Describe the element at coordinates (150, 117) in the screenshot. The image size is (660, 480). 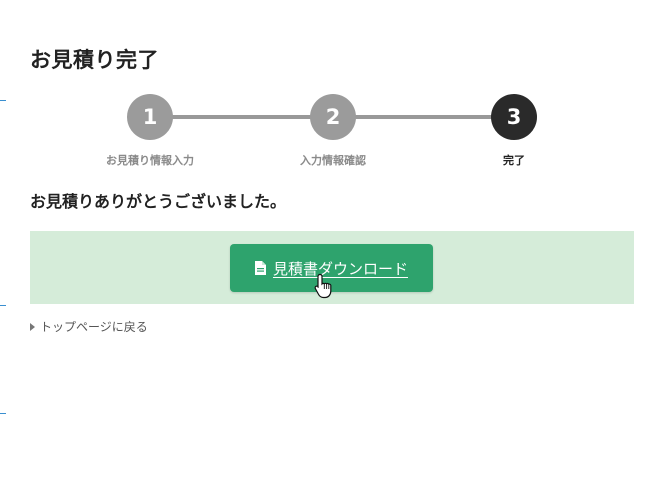
I see `step-1-circle: 1` at that location.